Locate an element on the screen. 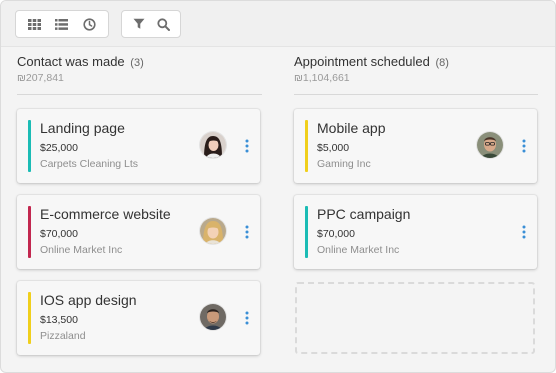 The height and width of the screenshot is (373, 556). column-title-text: Appointment scheduled is located at coordinates (362, 61).